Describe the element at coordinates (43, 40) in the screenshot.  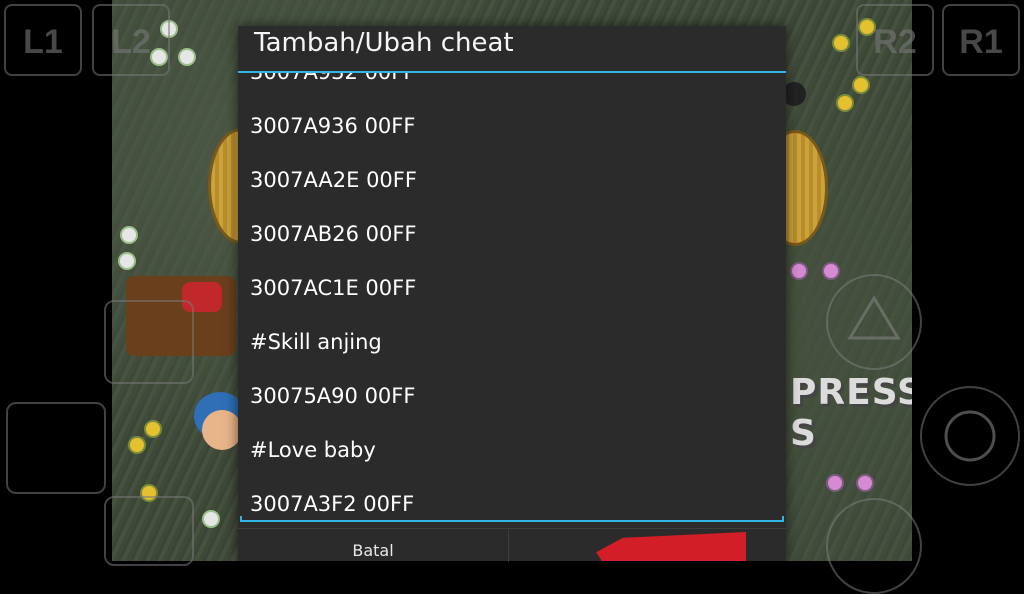
I see `l1-button: L1` at that location.